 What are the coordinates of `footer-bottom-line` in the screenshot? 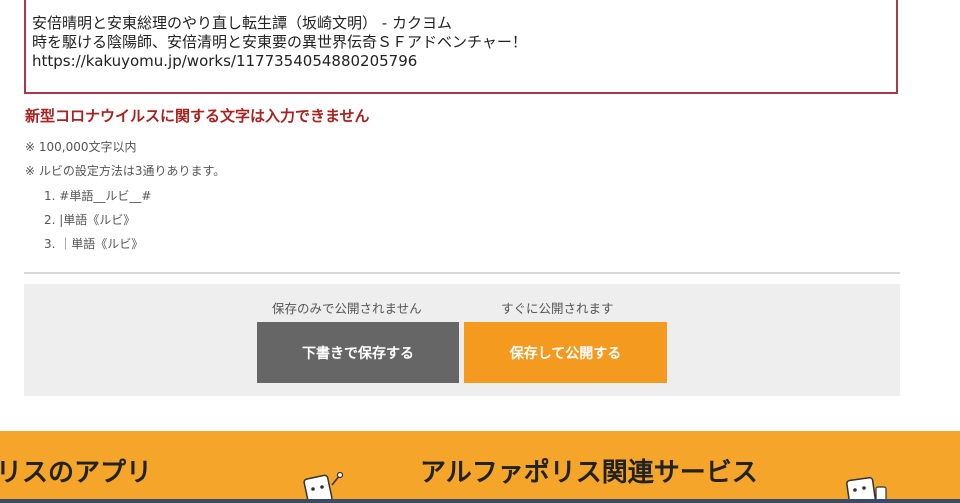 It's located at (480, 501).